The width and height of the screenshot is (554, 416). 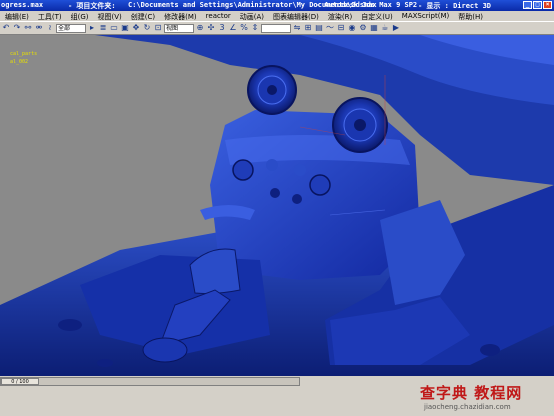 What do you see at coordinates (308, 28) in the screenshot?
I see `align-icon: ⊞` at bounding box center [308, 28].